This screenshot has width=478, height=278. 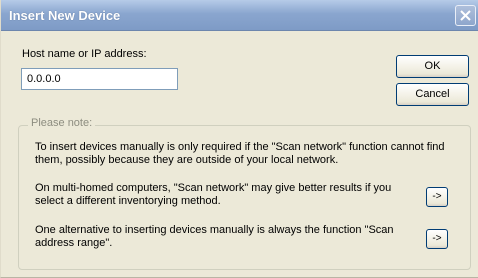 I want to click on scan-address-range-button: ->, so click(x=437, y=239).